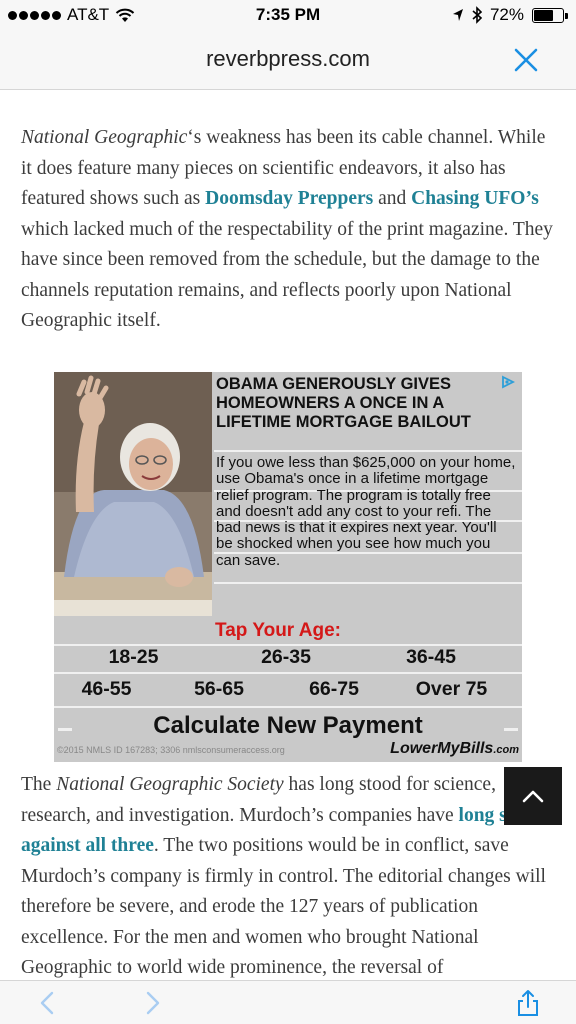 The height and width of the screenshot is (1024, 576). What do you see at coordinates (152, 1003) in the screenshot?
I see `forward-icon` at bounding box center [152, 1003].